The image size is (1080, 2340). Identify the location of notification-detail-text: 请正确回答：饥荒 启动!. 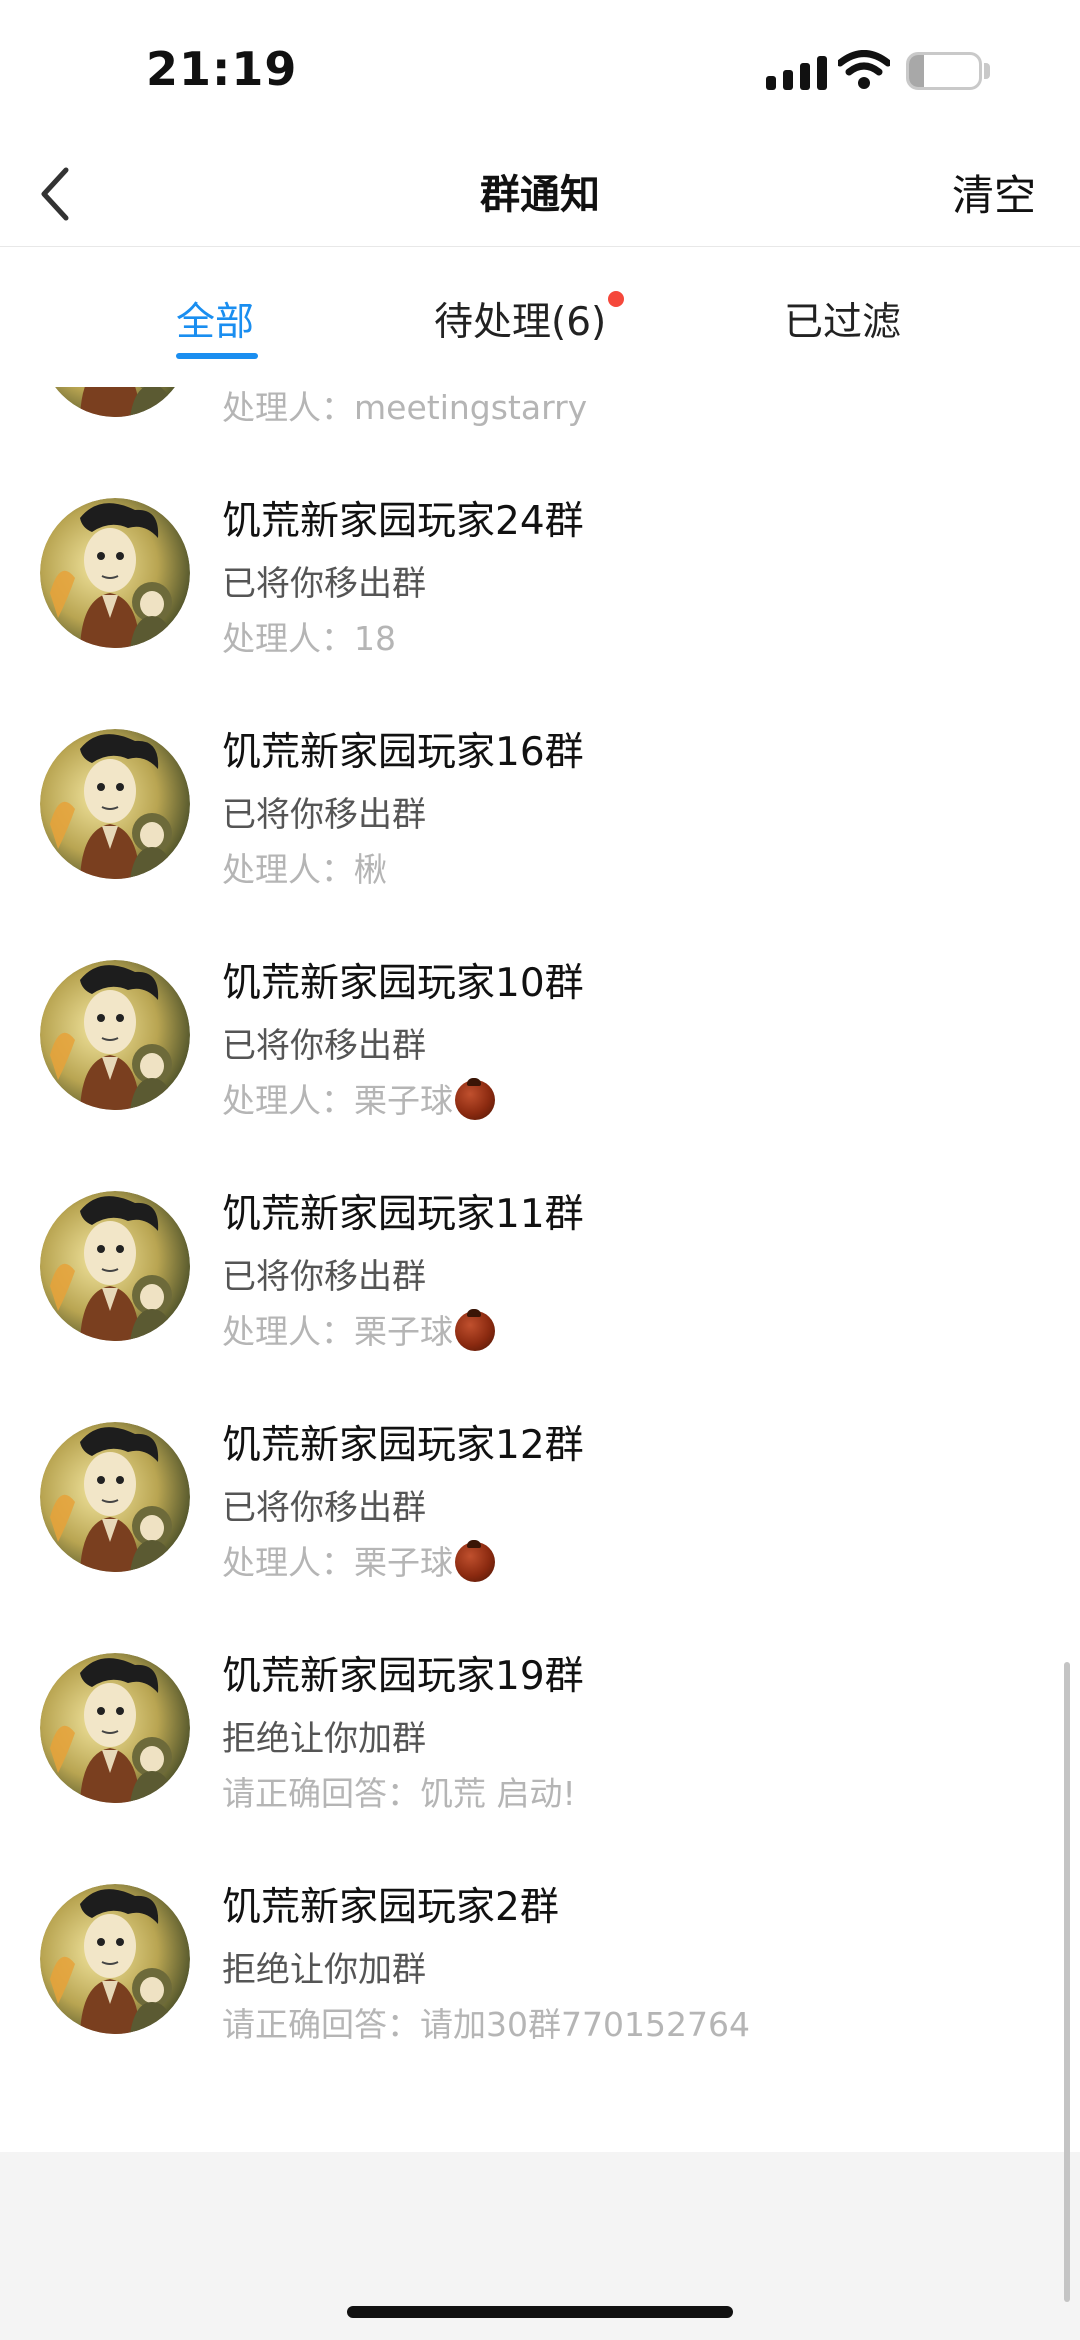
(399, 1793).